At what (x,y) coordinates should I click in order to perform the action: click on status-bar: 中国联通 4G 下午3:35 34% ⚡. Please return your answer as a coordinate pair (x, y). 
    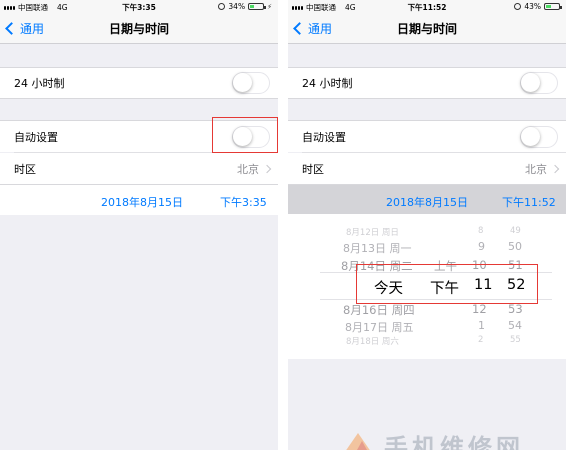
    Looking at the image, I should click on (139, 7).